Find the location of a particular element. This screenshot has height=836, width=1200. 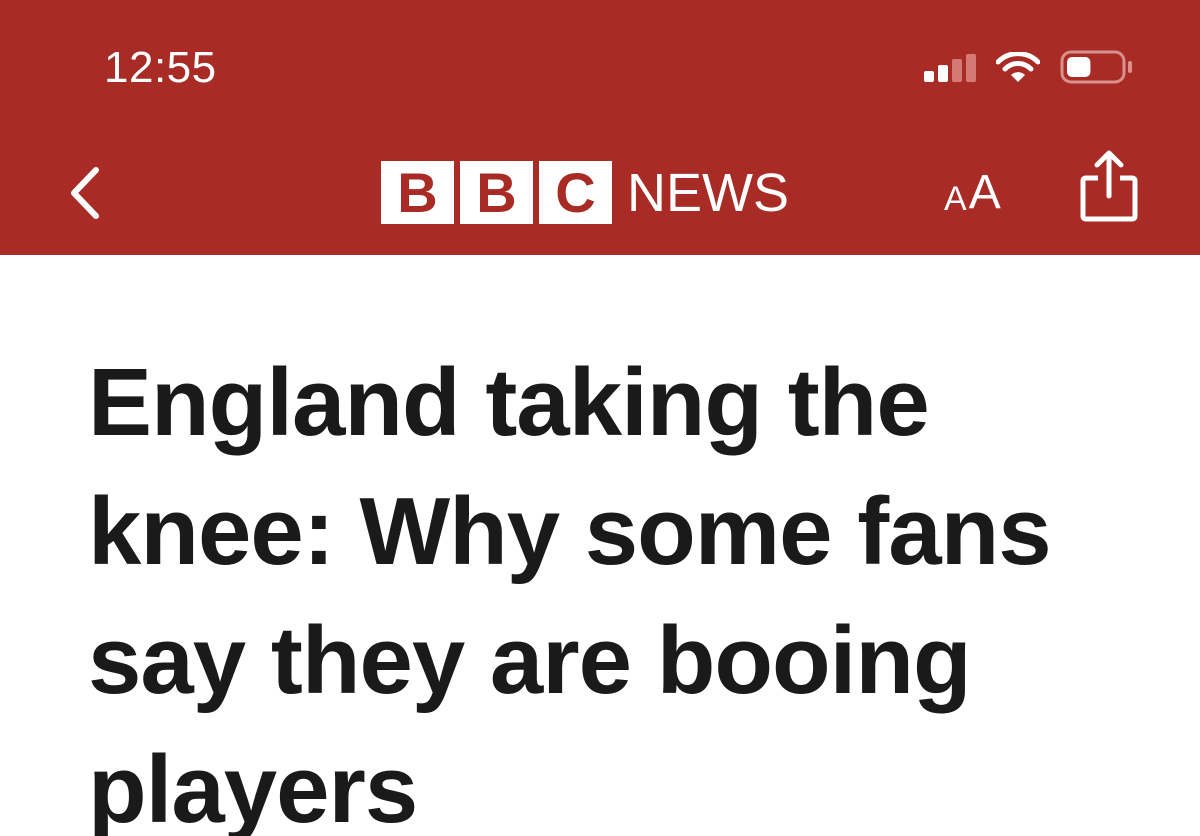

text-size-button: A A is located at coordinates (986, 192).